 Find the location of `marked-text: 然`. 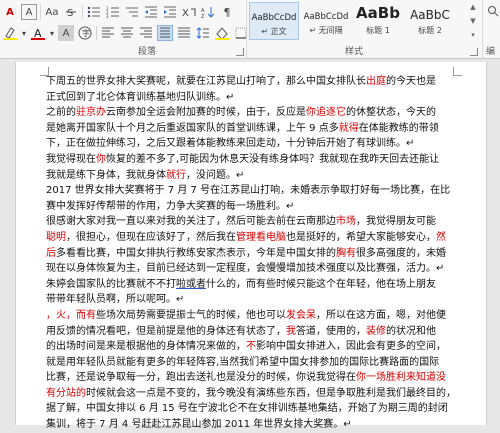

marked-text: 然 is located at coordinates (441, 237).